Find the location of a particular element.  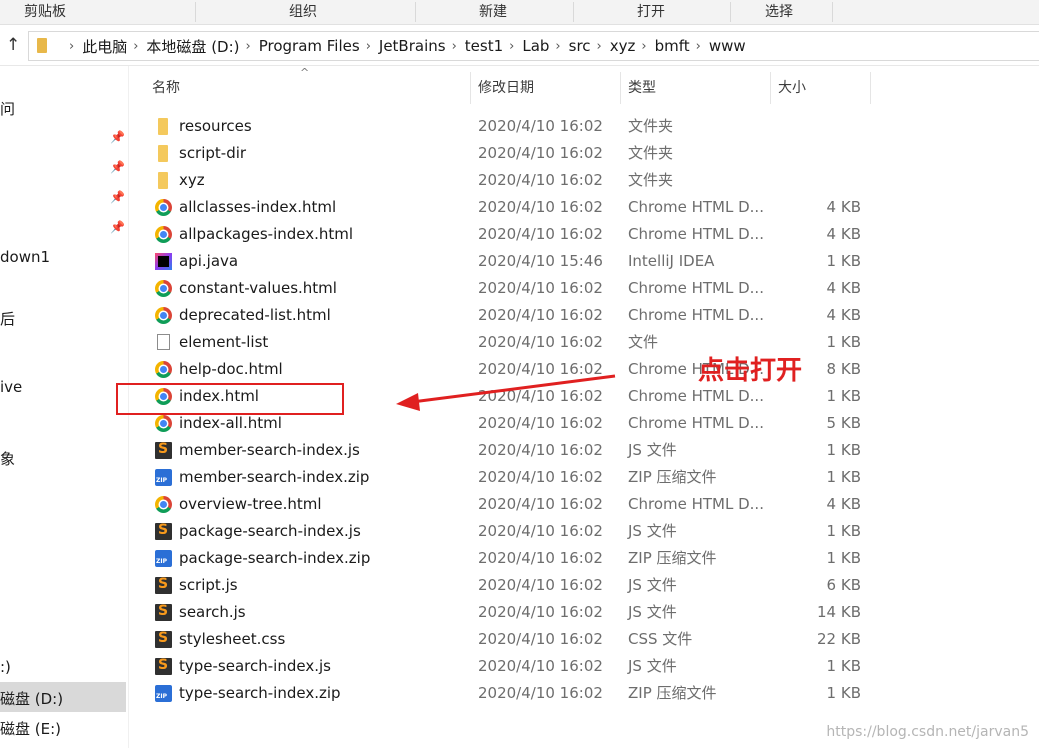

annotation-arrow is located at coordinates (506, 392).